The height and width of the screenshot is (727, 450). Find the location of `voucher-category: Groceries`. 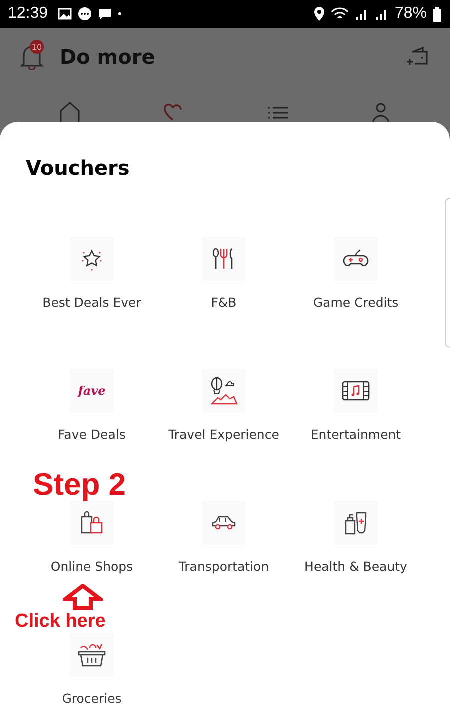

voucher-category: Groceries is located at coordinates (92, 669).